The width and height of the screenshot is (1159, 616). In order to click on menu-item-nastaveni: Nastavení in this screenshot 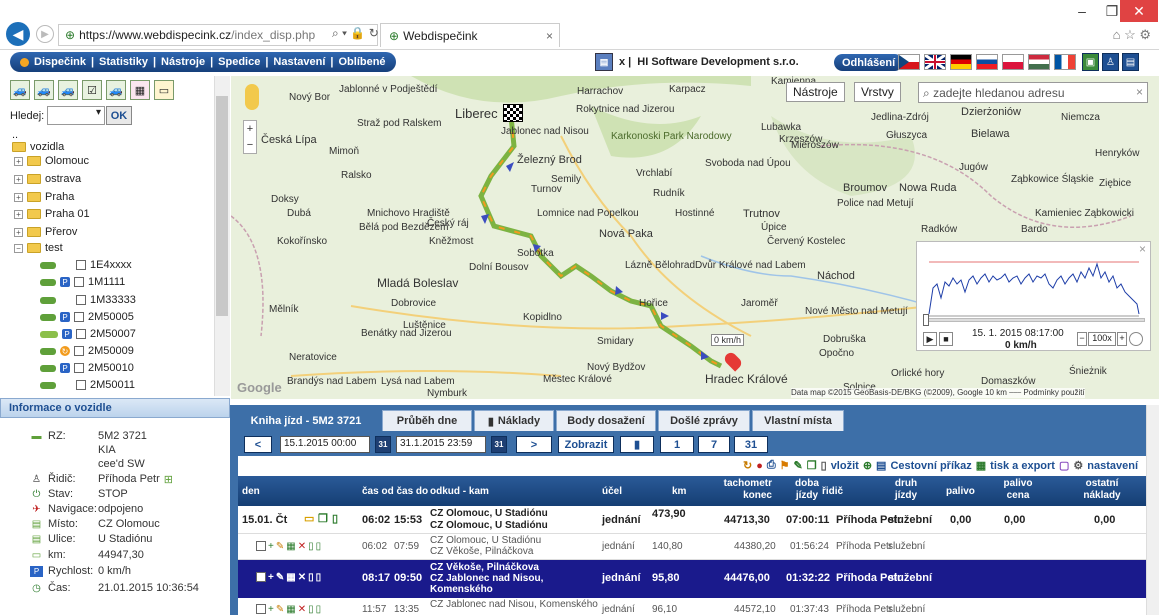, I will do `click(299, 62)`.